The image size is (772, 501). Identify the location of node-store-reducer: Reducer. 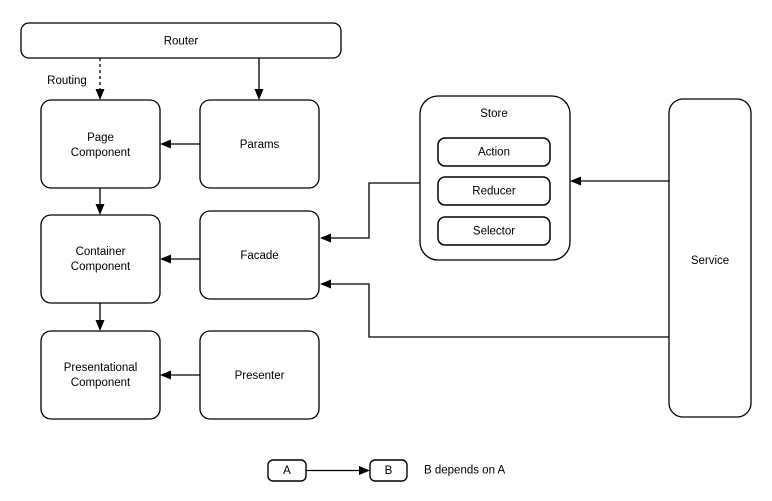
(494, 191).